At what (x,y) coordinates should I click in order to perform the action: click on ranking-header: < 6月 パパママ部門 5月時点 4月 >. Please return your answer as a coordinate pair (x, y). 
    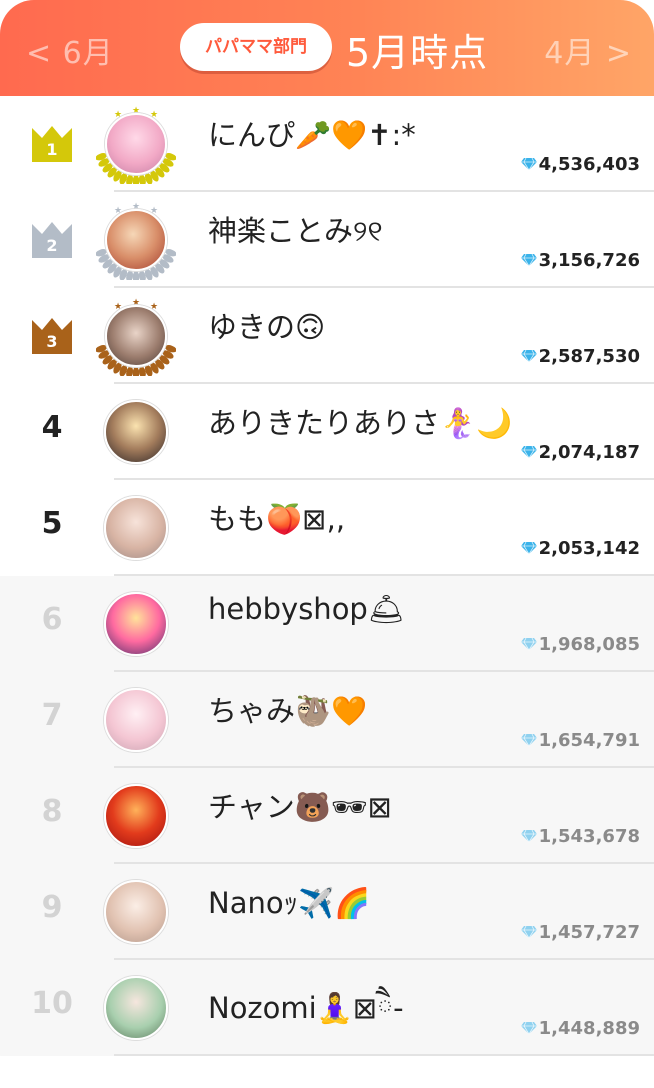
    Looking at the image, I should click on (327, 48).